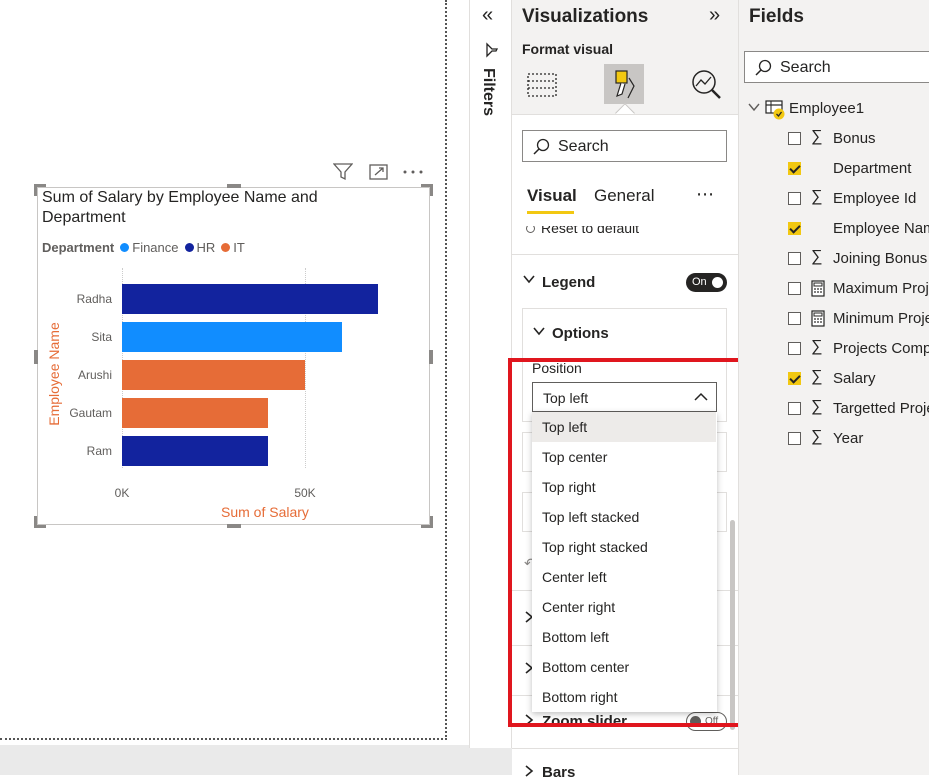 The image size is (929, 783). I want to click on field-label: Employee Id, so click(875, 198).